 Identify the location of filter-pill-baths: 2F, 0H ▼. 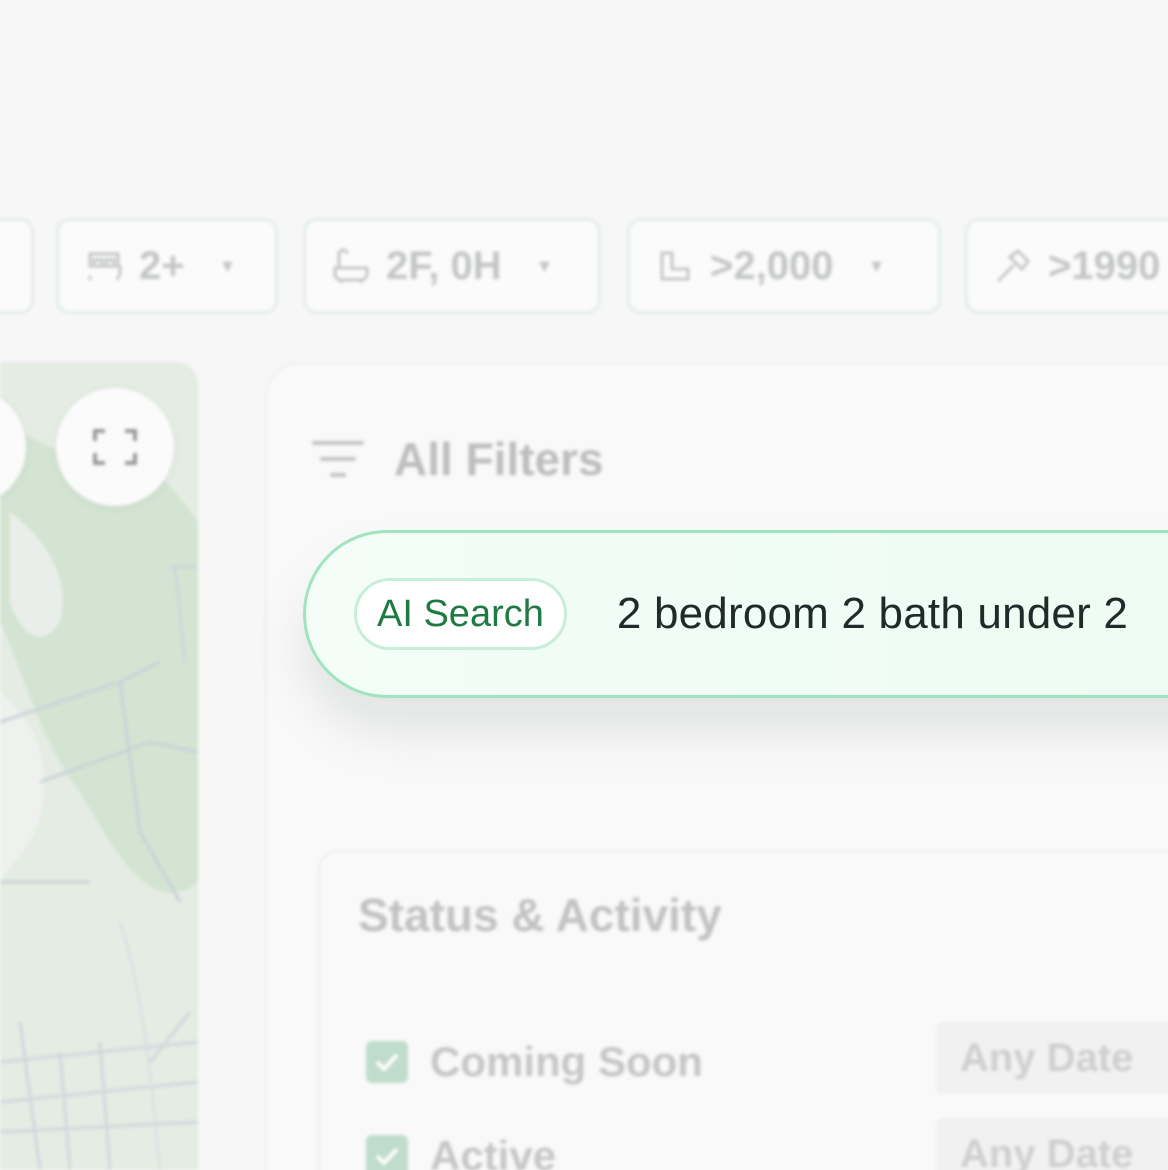
(452, 266).